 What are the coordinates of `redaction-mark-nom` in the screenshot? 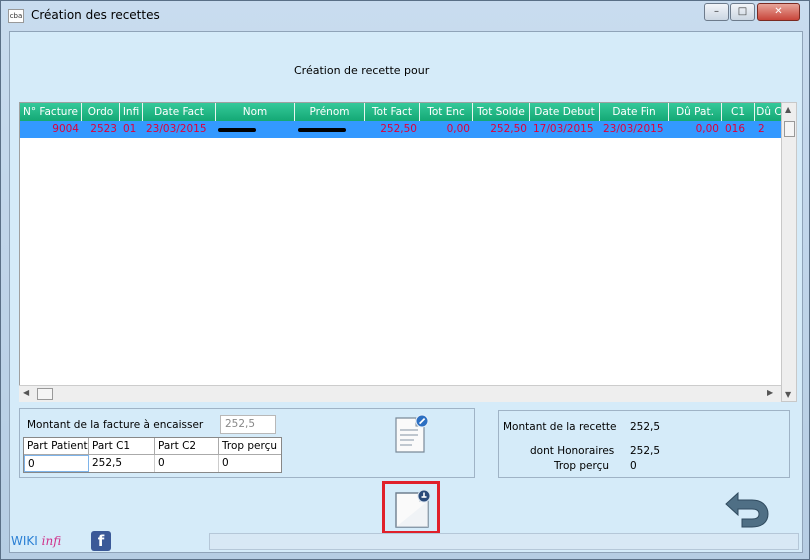 It's located at (237, 130).